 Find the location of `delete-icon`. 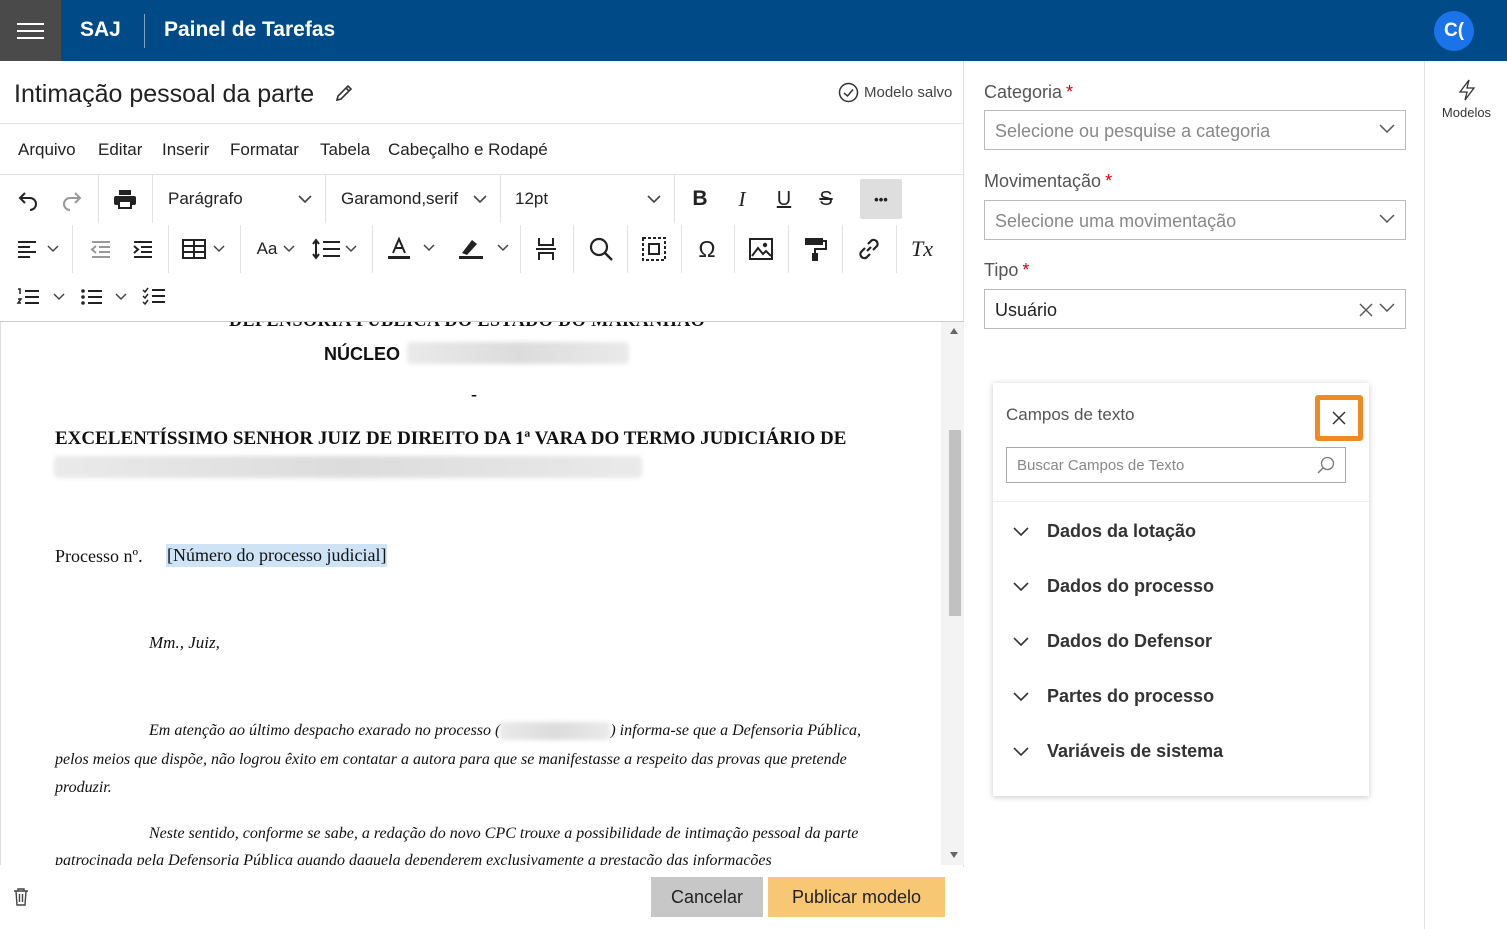

delete-icon is located at coordinates (21, 897).